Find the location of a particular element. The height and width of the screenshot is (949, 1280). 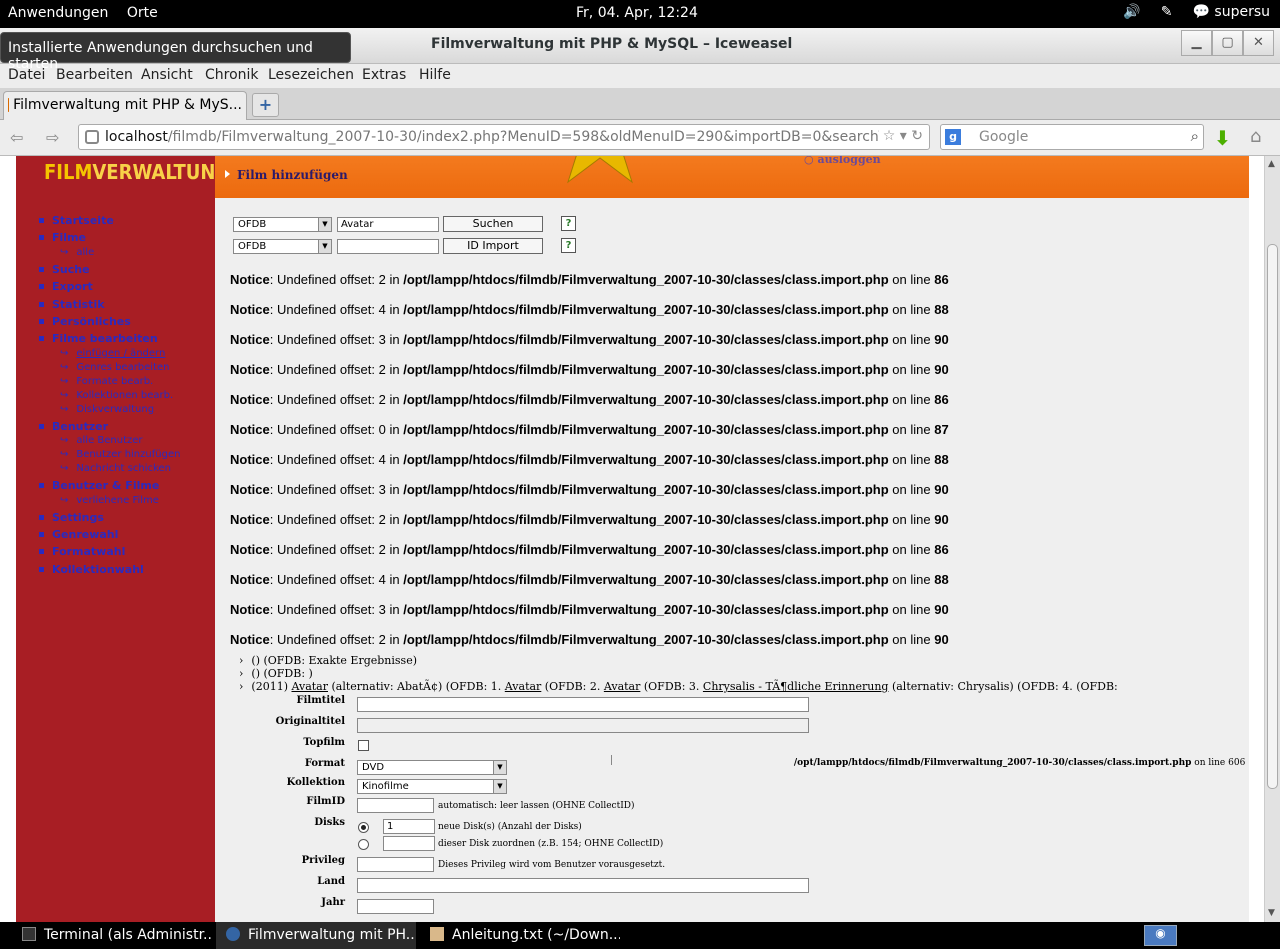

nav-item: ↪ Benutzer hinzufügen is located at coordinates (120, 454).